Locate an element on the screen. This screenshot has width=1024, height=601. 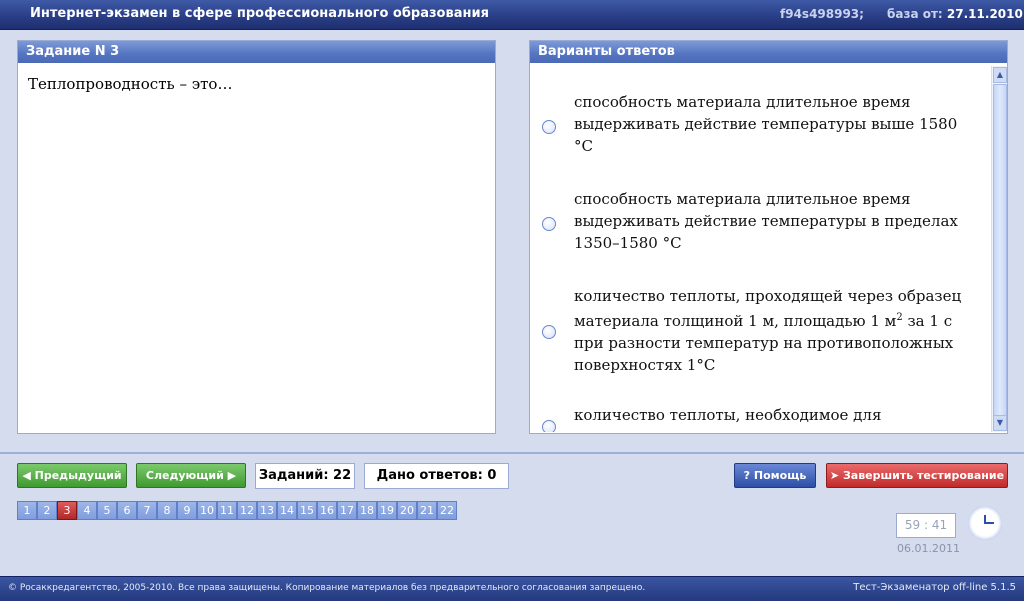
scroll-up-icon: ▲ is located at coordinates (1000, 75).